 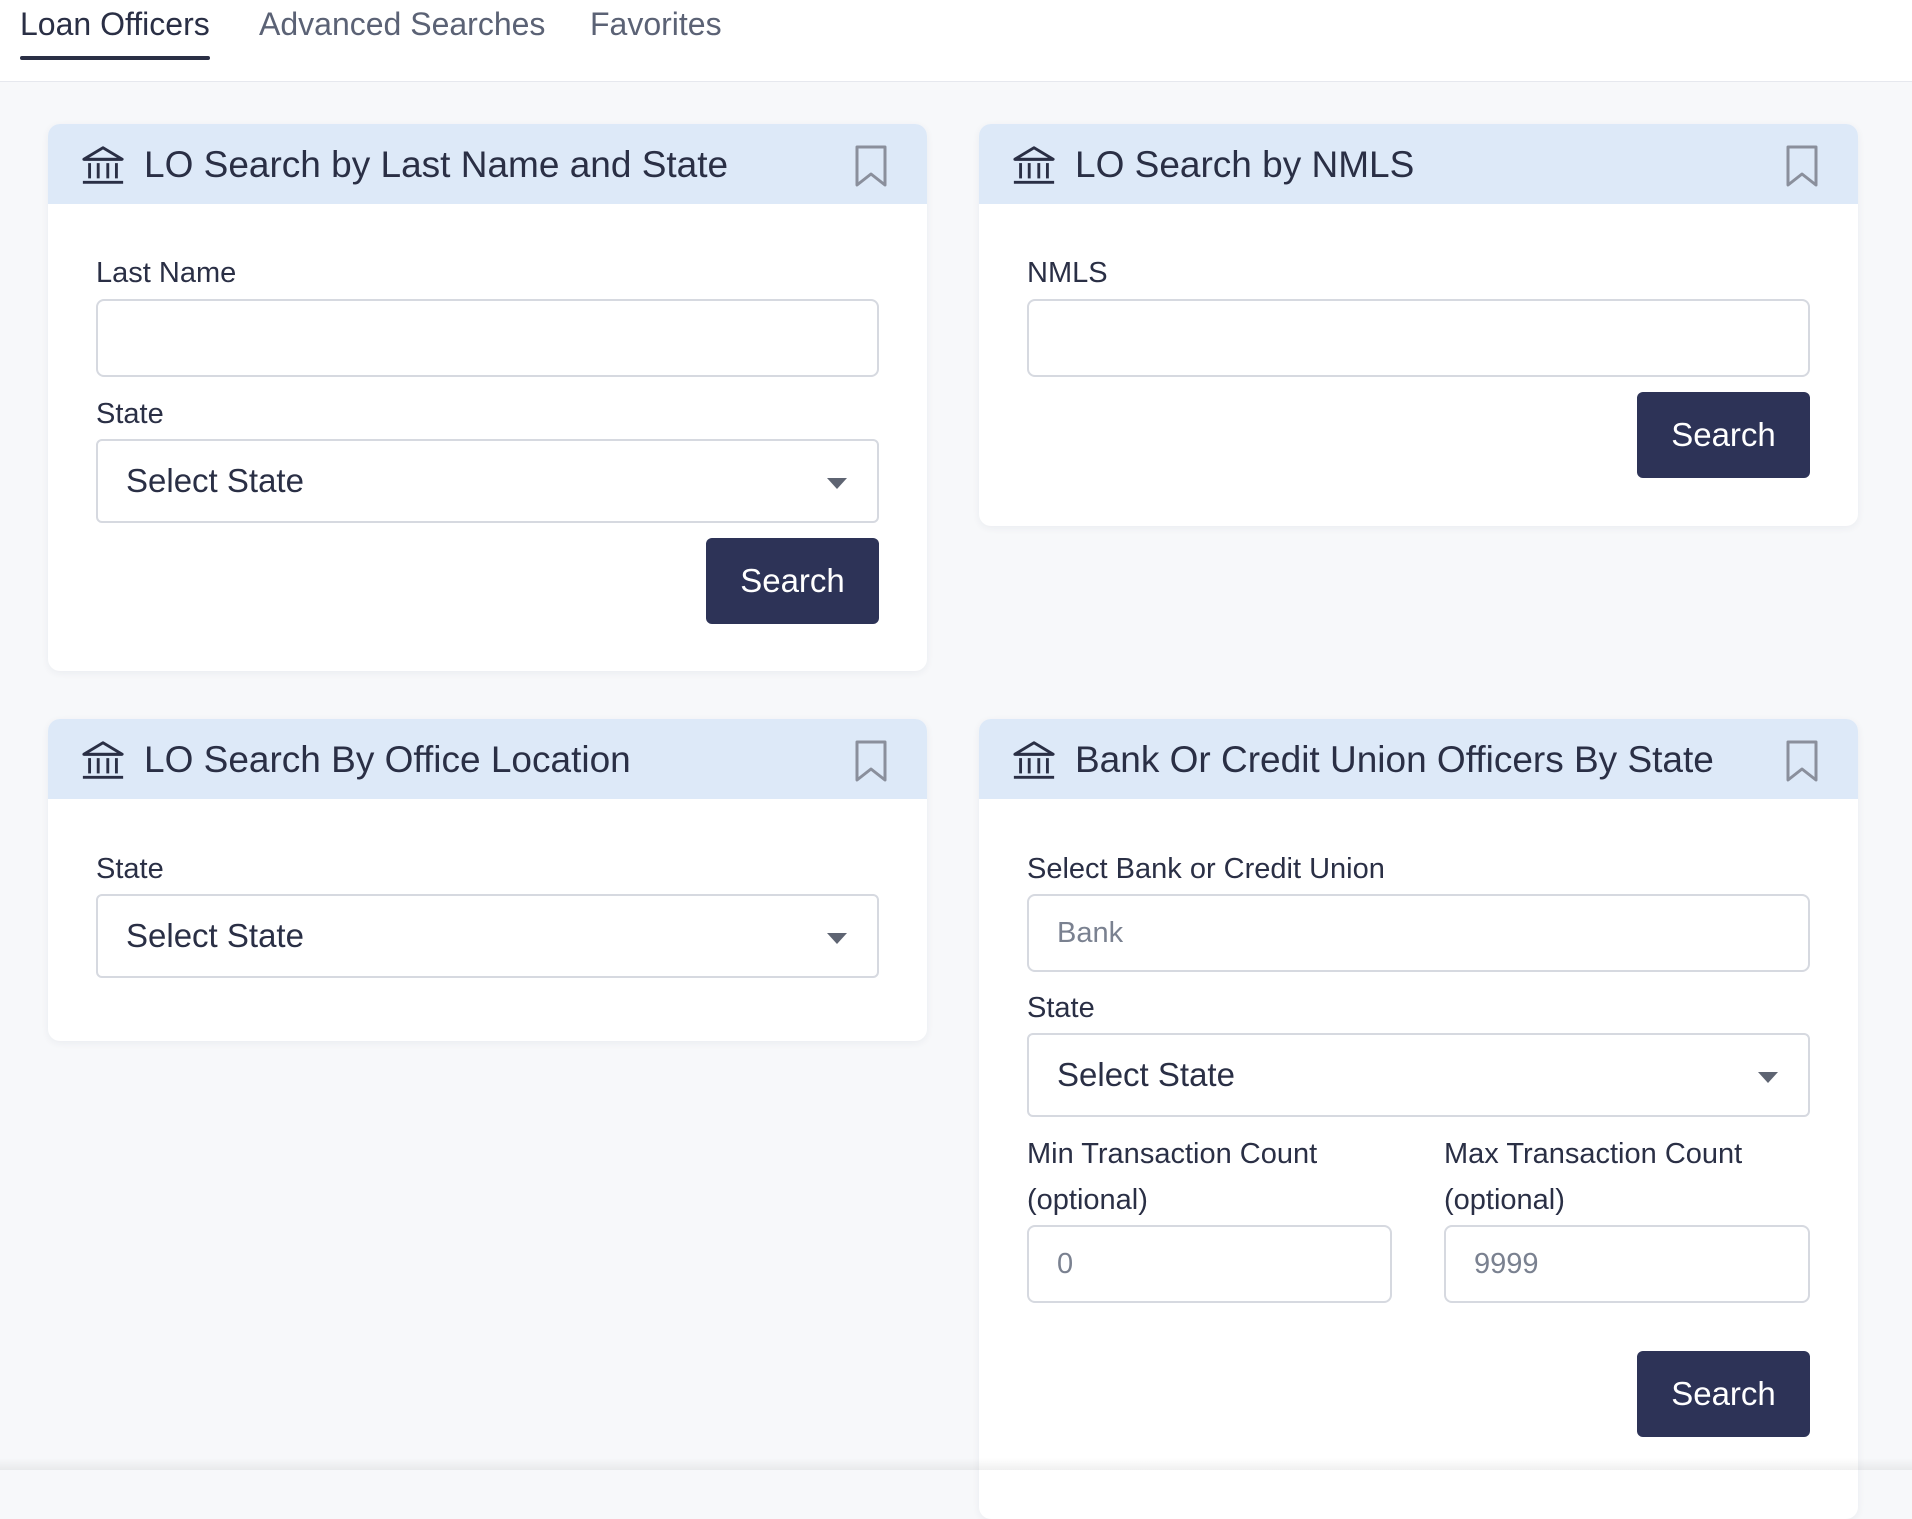 What do you see at coordinates (387, 760) in the screenshot?
I see `card-title: LO Search By Office Location` at bounding box center [387, 760].